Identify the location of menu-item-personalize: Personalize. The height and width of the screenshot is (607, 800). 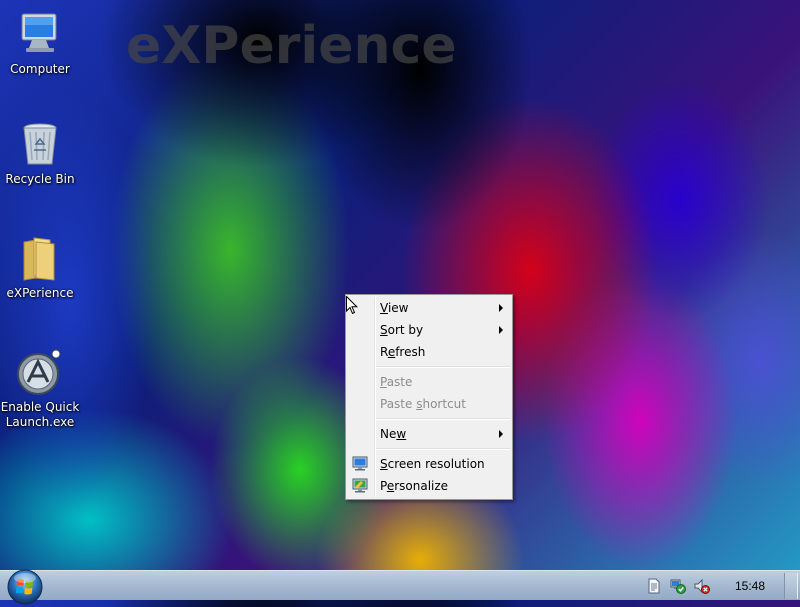
(429, 486).